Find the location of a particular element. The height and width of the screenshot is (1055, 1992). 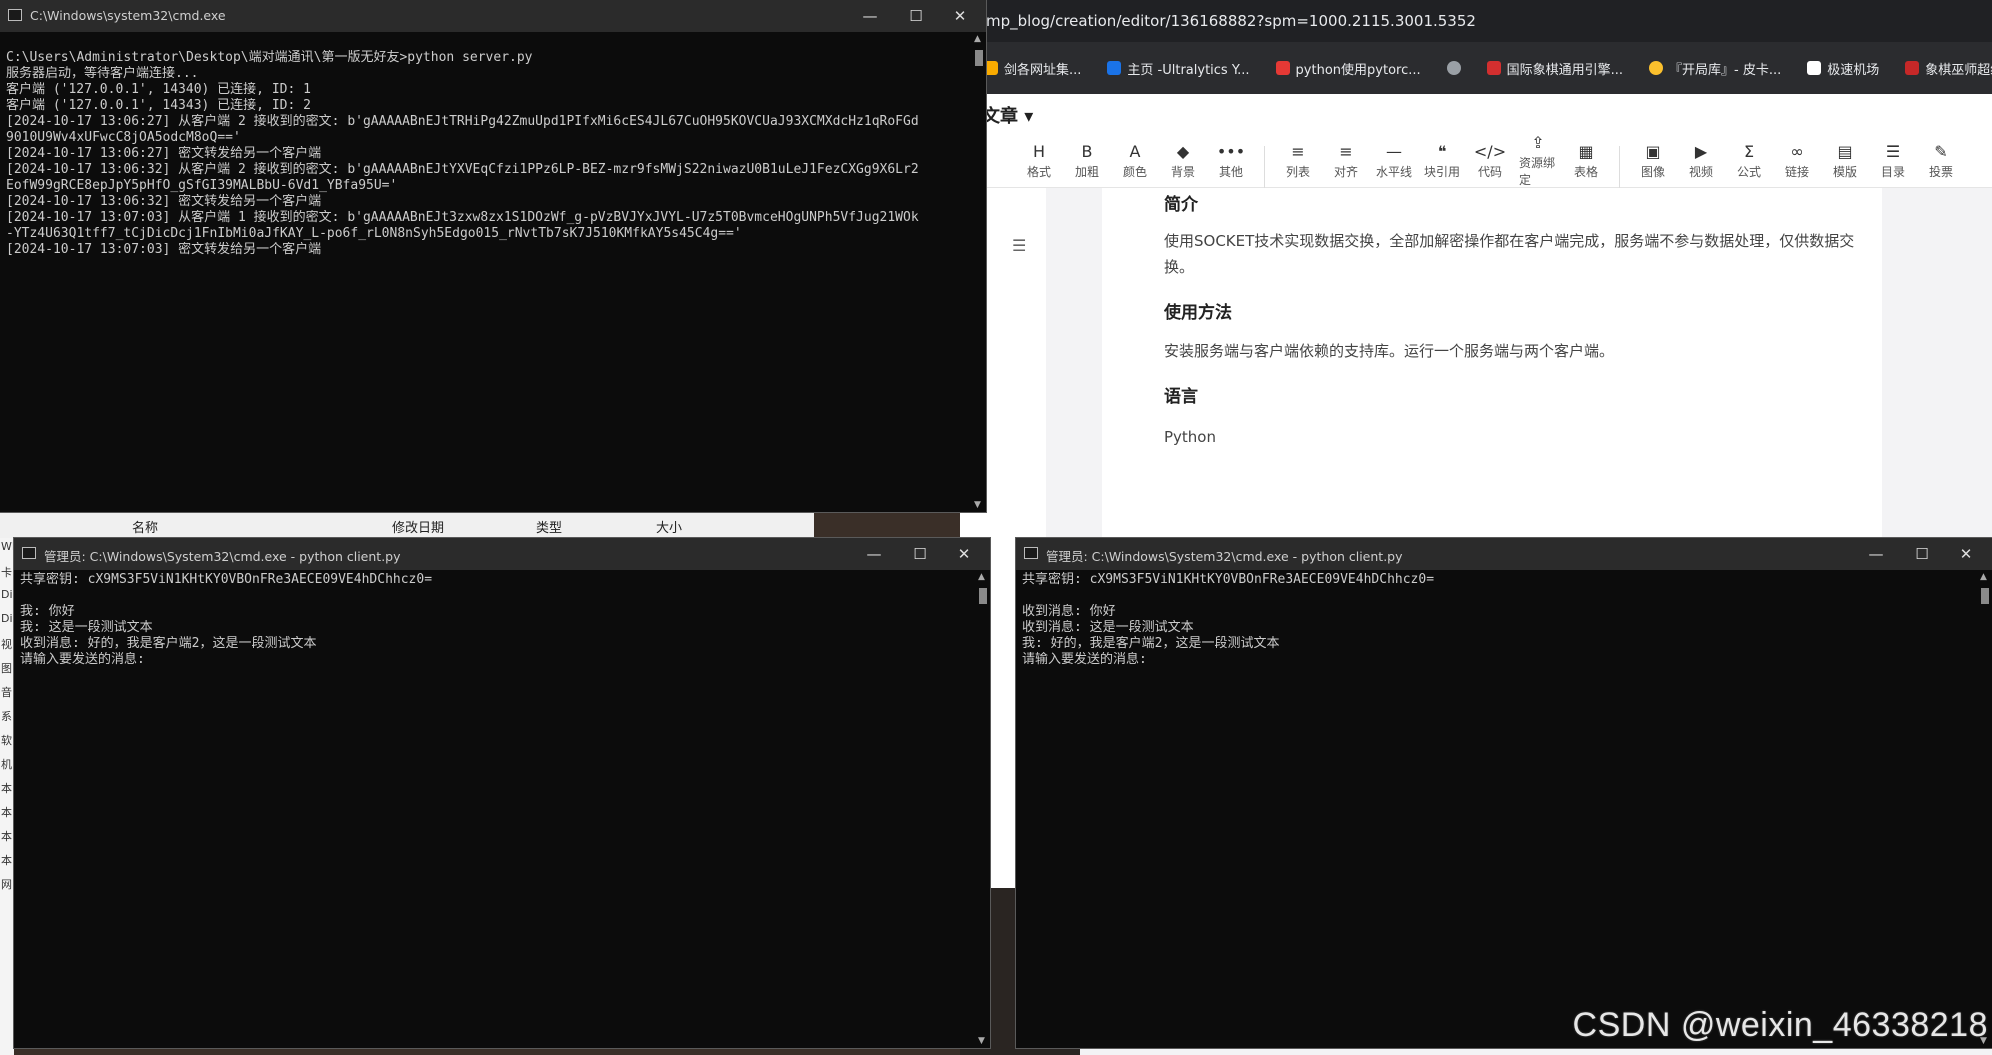

toolbar-button: ◆ 背景 is located at coordinates (1183, 160).